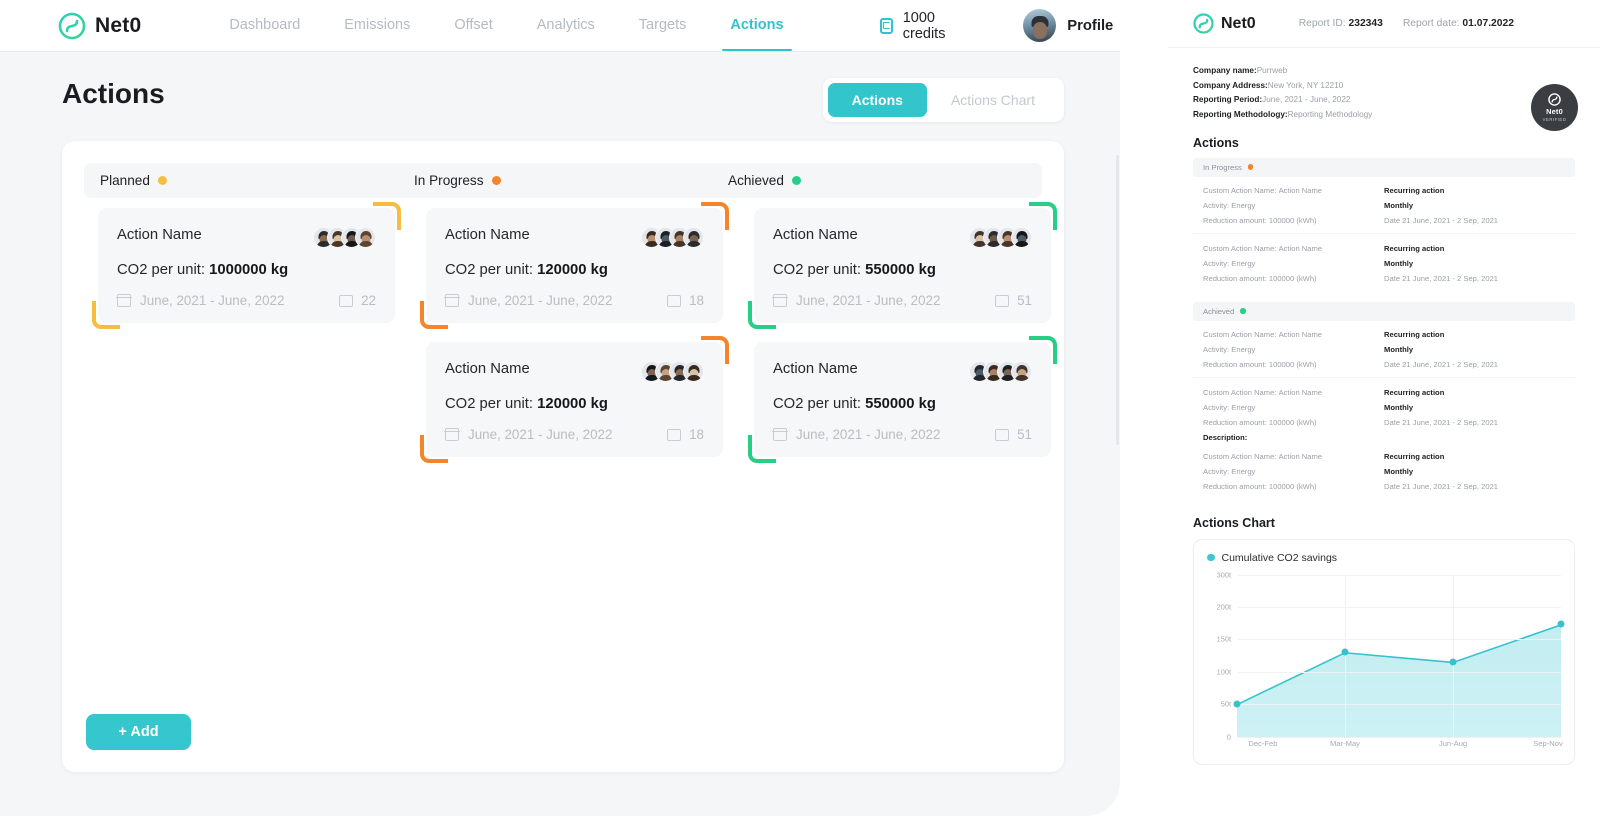  Describe the element at coordinates (1399, 737) in the screenshot. I see `chart-gridline` at that location.